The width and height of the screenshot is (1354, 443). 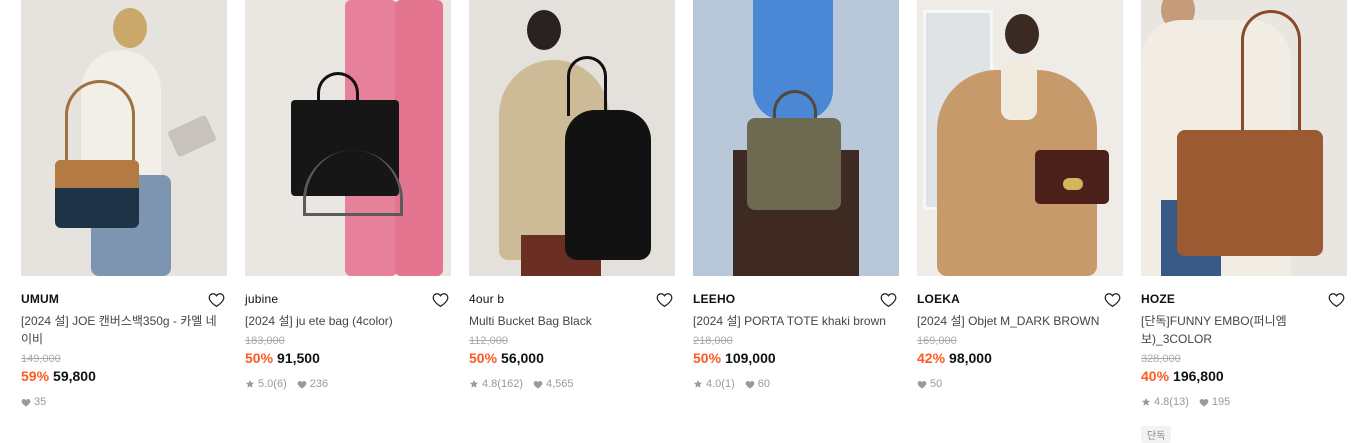 I want to click on sale-price: 91,500, so click(x=298, y=358).